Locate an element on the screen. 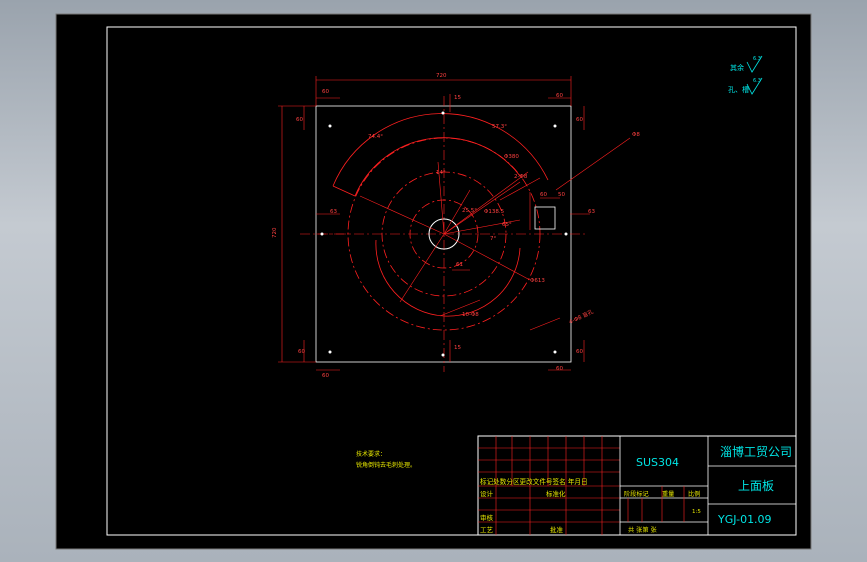  notes-line-1: 锐角倒钝去毛刺处理。 is located at coordinates (386, 465).